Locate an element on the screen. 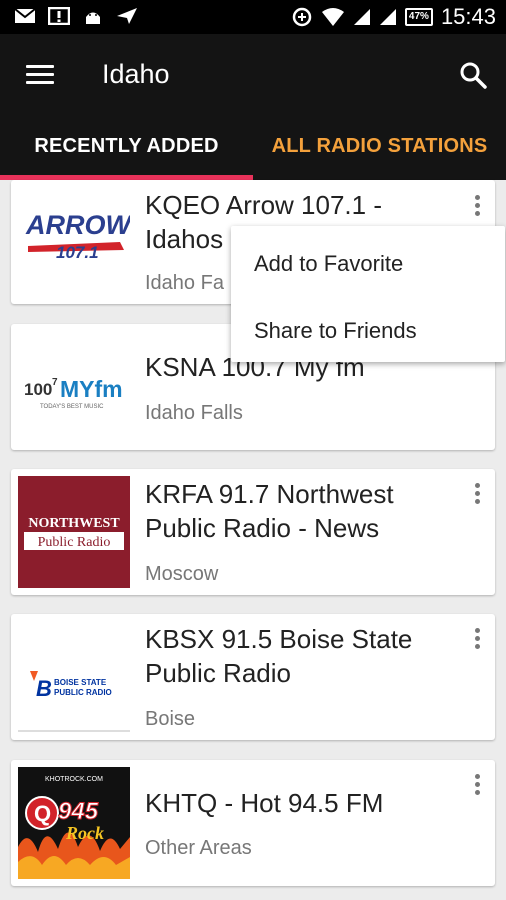 The image size is (506, 900). station-name: KRFA 91.7 Northwest Public Radio - News is located at coordinates (269, 511).